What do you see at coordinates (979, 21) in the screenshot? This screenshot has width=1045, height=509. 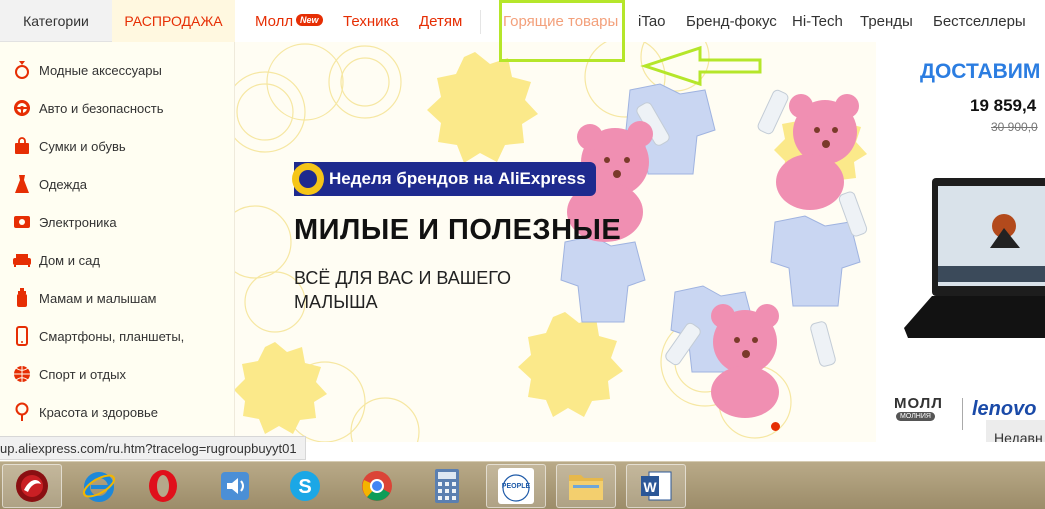 I see `nav-bestsellers: Бестселлеры` at bounding box center [979, 21].